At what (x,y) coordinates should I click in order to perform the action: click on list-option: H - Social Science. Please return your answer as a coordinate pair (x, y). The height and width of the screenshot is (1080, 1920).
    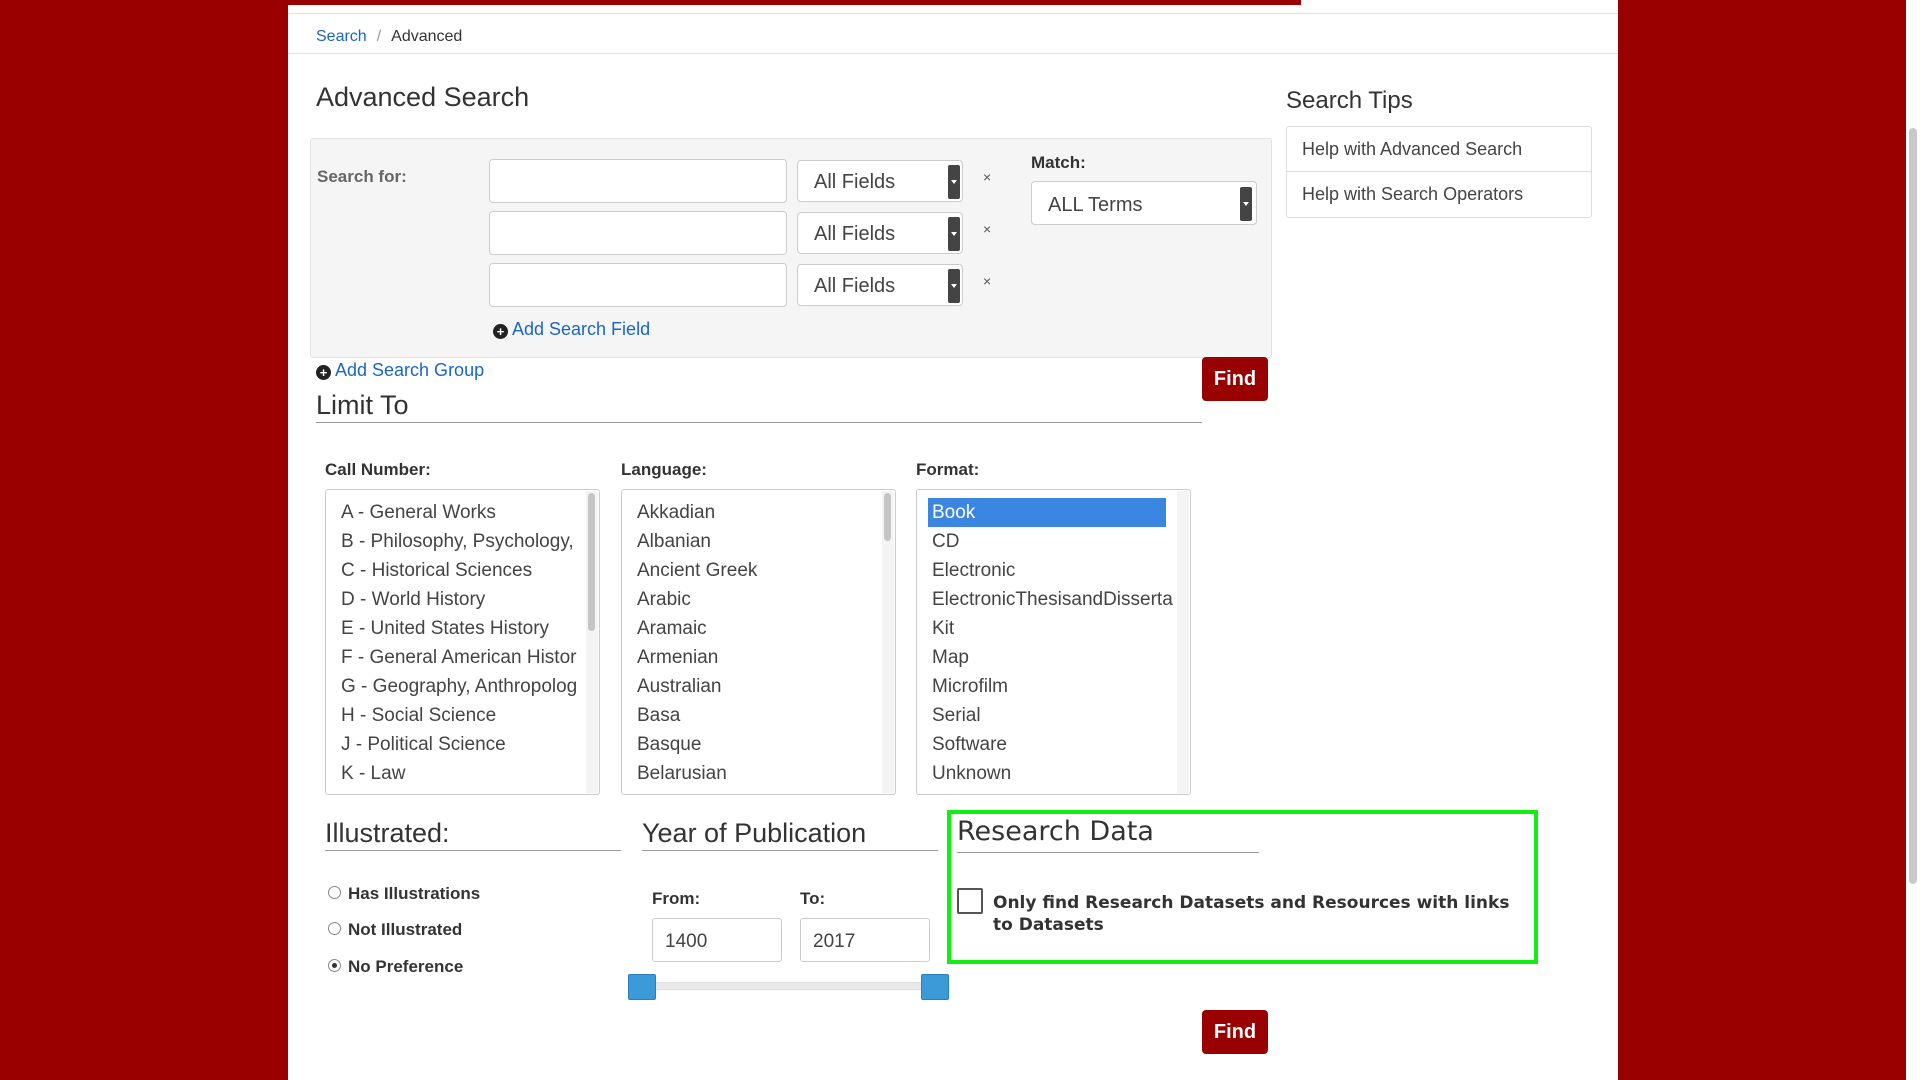
    Looking at the image, I should click on (456, 715).